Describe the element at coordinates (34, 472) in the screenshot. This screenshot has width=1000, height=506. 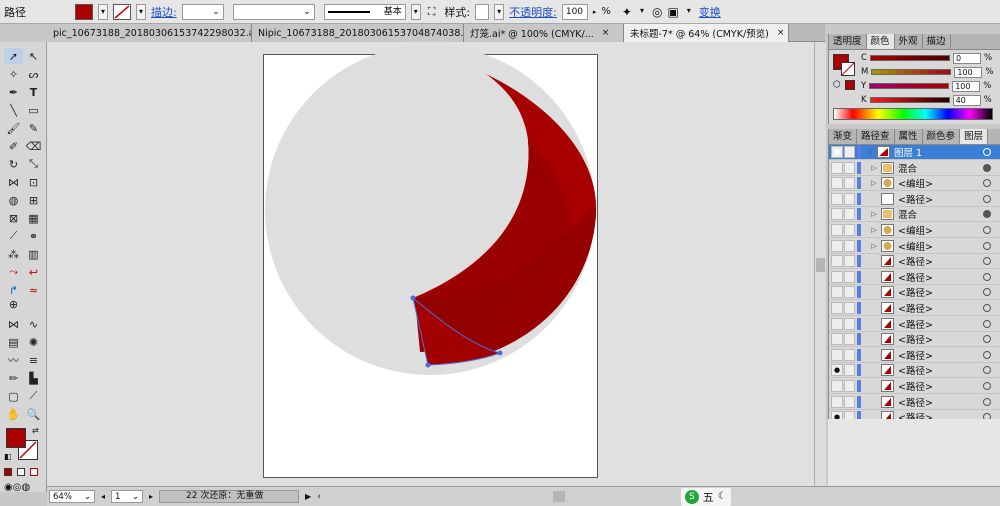
I see `none-mode-icon` at that location.